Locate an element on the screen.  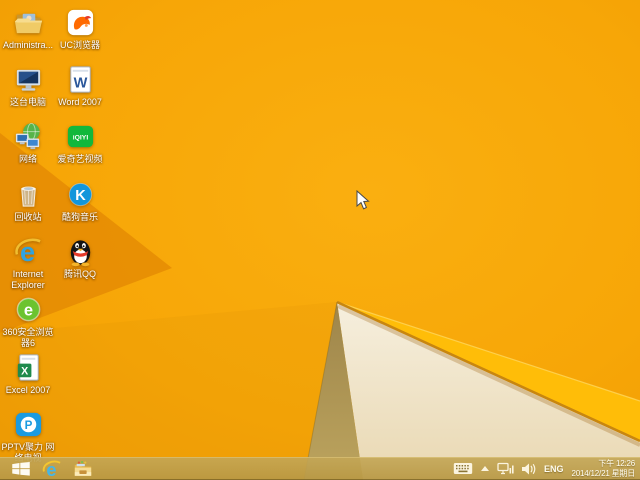
desktop-icon-qq: 腾讯QQ is located at coordinates (80, 258).